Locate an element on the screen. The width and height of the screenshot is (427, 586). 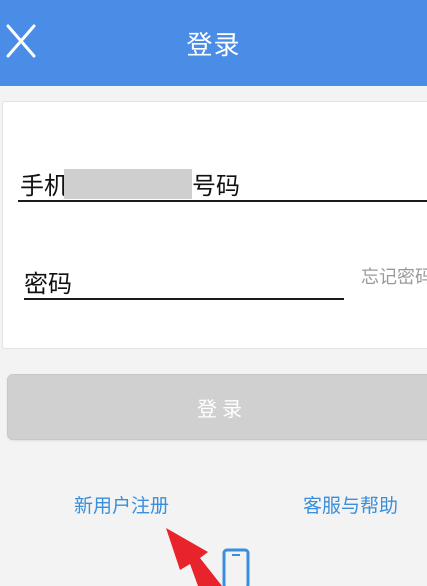
mobile-phone-icon is located at coordinates (236, 567).